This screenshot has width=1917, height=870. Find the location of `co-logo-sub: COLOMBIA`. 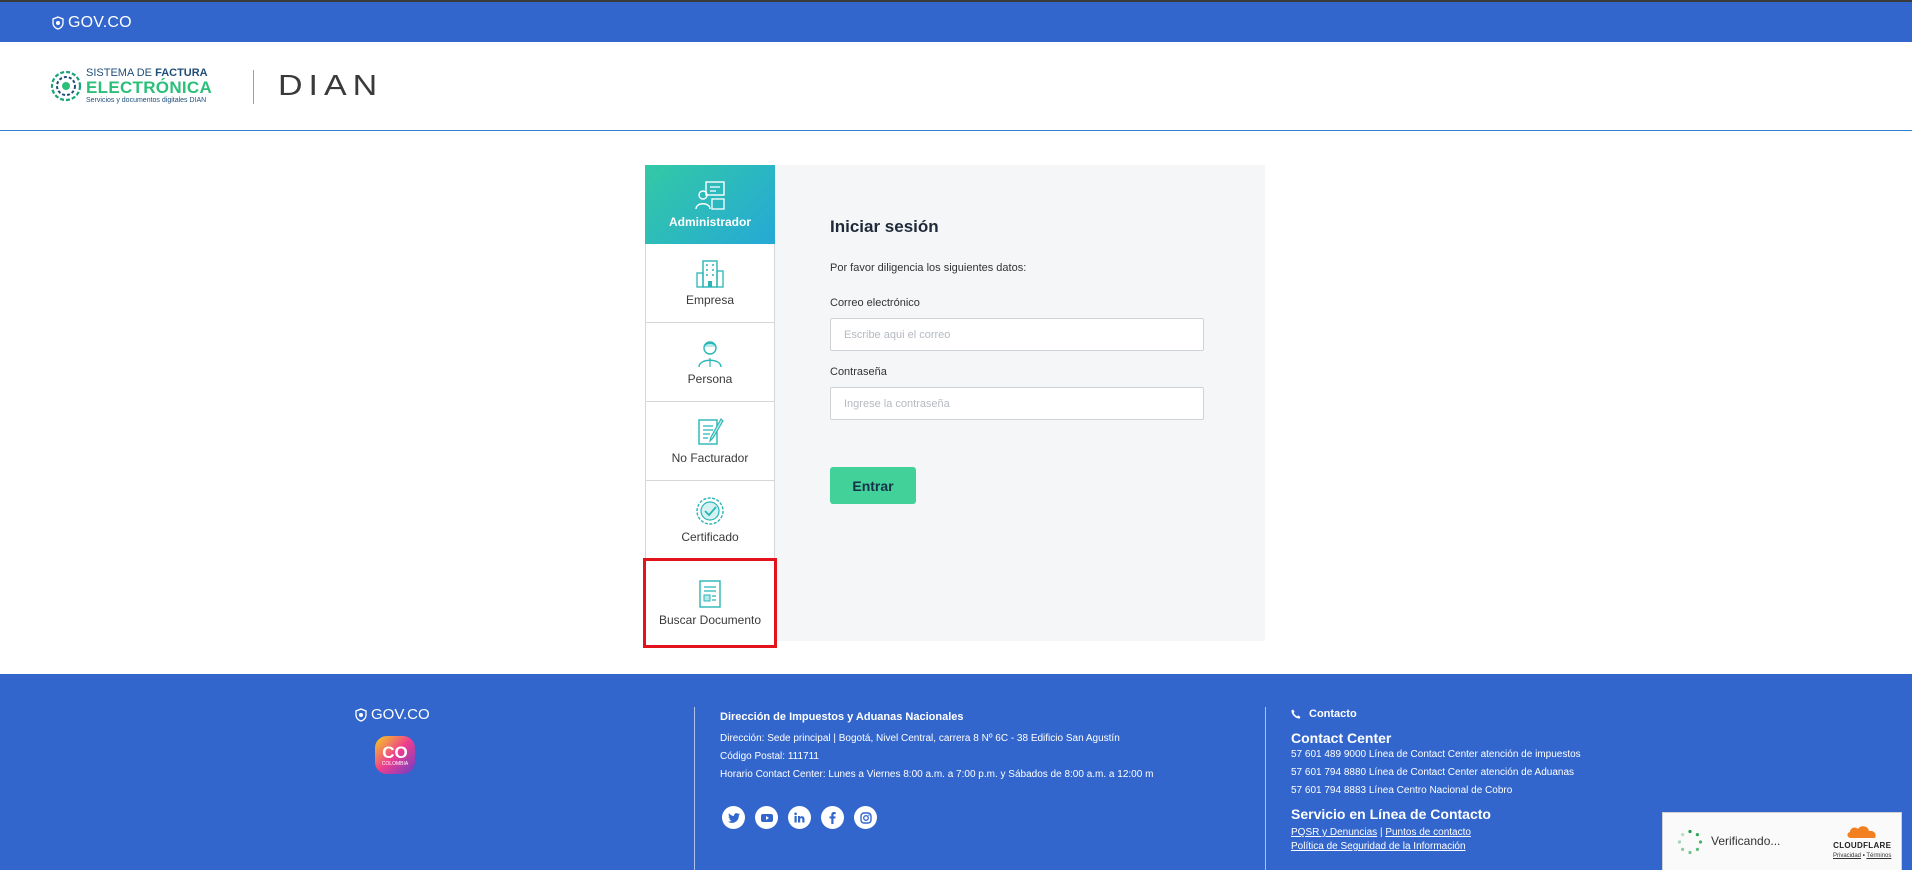

co-logo-sub: COLOMBIA is located at coordinates (395, 763).